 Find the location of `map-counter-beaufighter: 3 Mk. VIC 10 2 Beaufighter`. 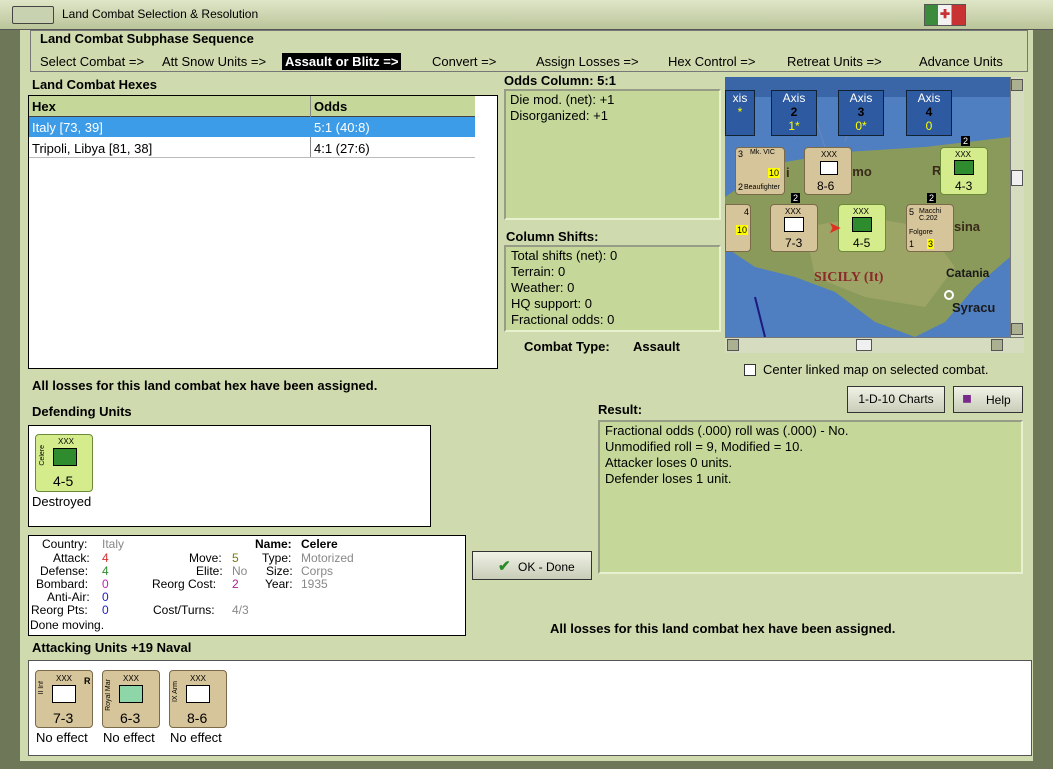

map-counter-beaufighter: 3 Mk. VIC 10 2 Beaufighter is located at coordinates (760, 171).